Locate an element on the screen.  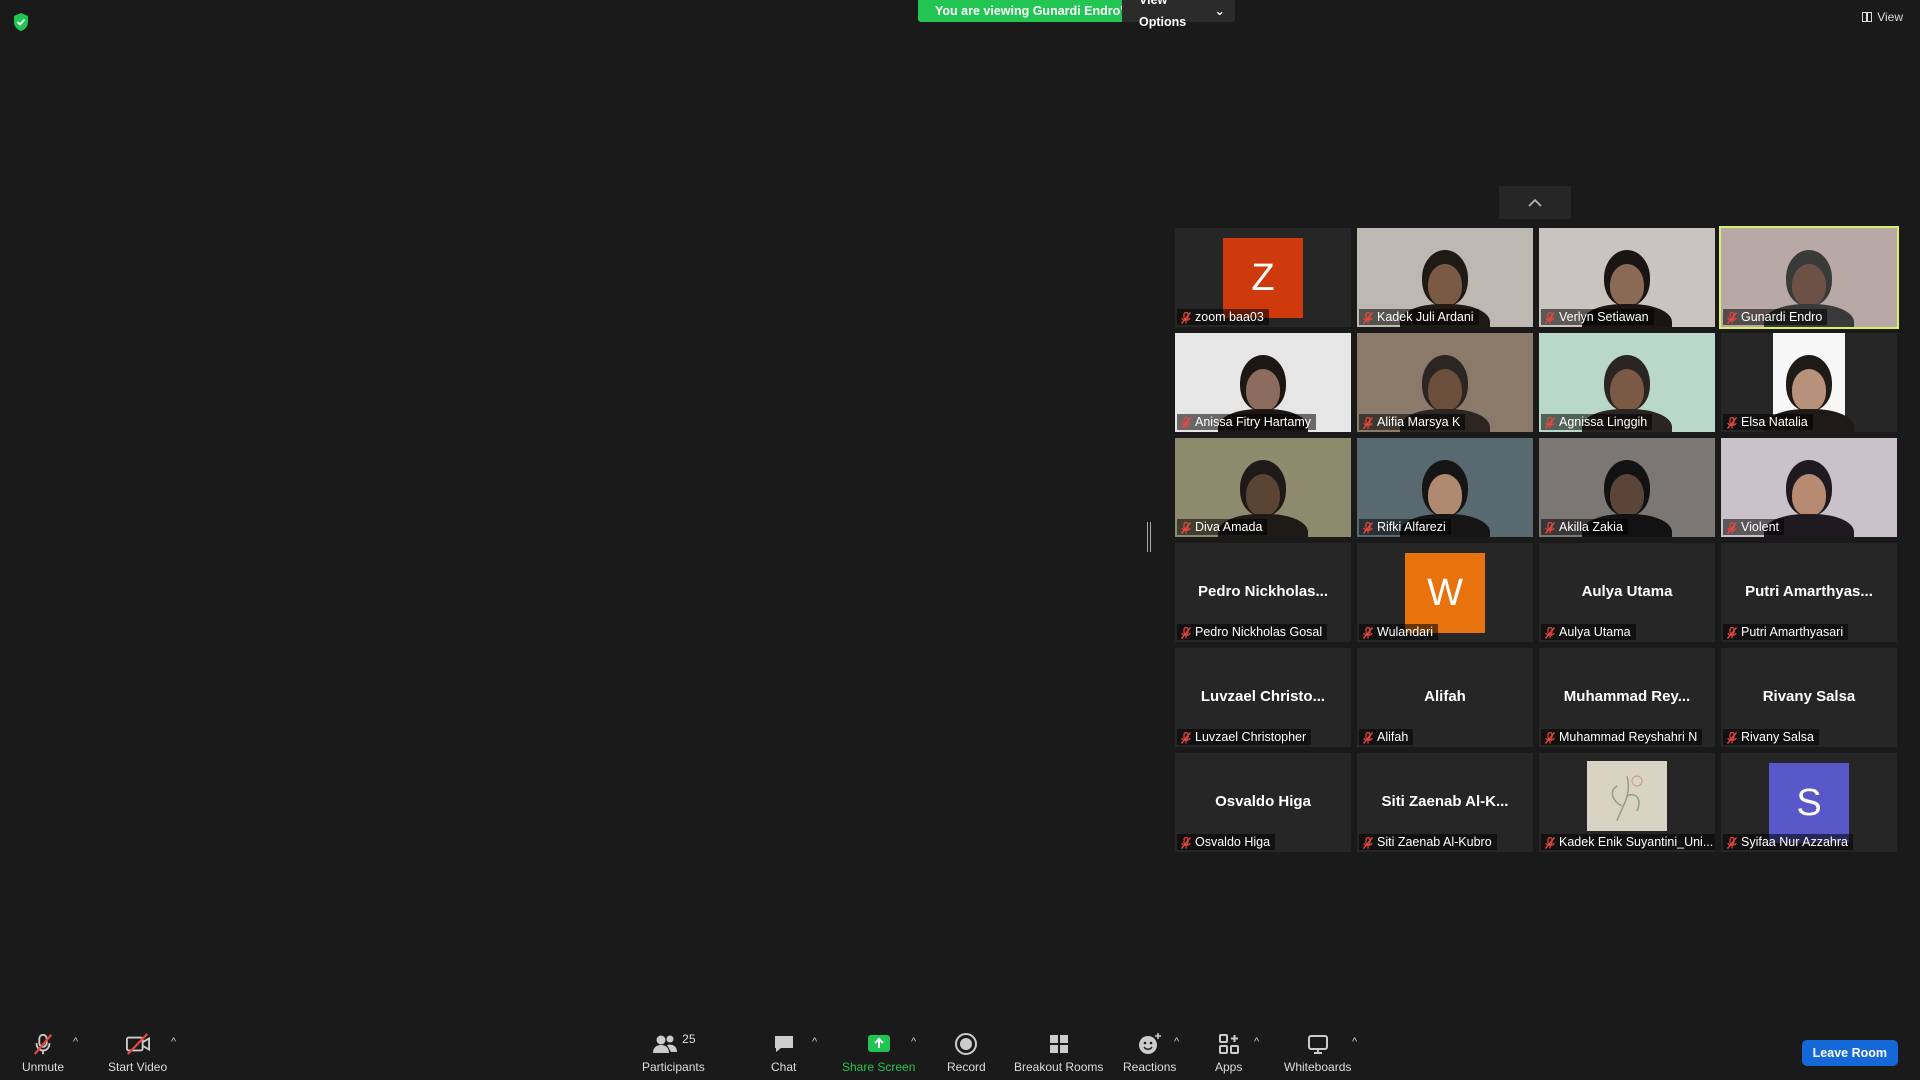
participant-tile: S Syifaa Nur Azzahra is located at coordinates (1809, 802).